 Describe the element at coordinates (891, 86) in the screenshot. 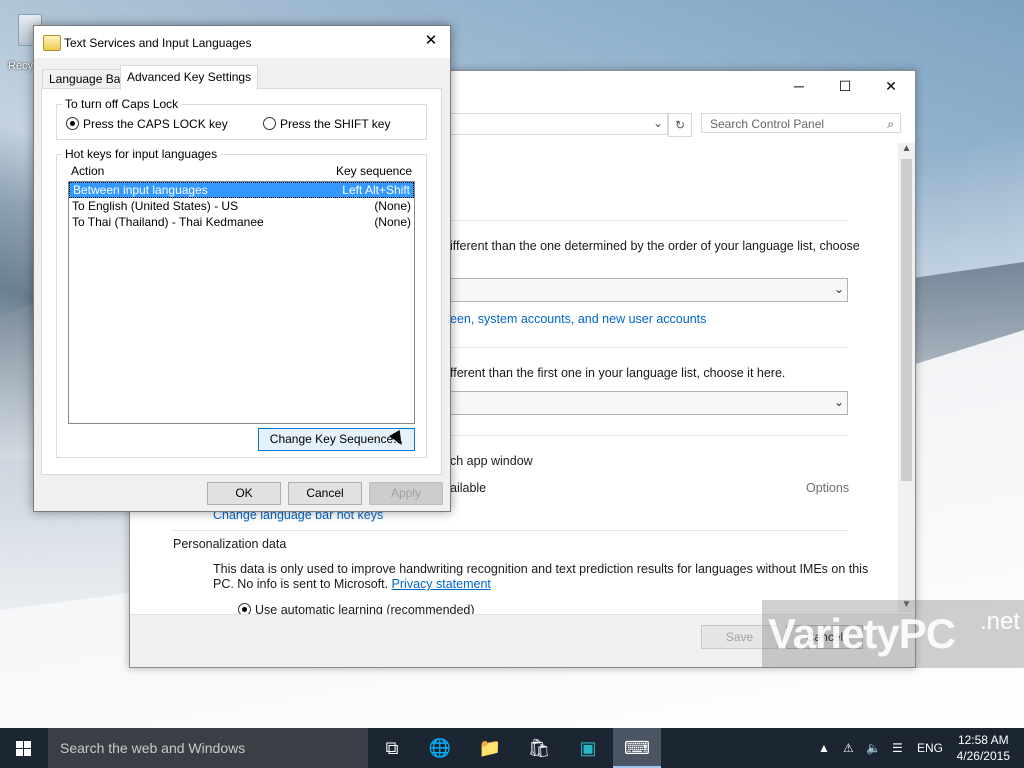

I see `close-button: ✕` at that location.